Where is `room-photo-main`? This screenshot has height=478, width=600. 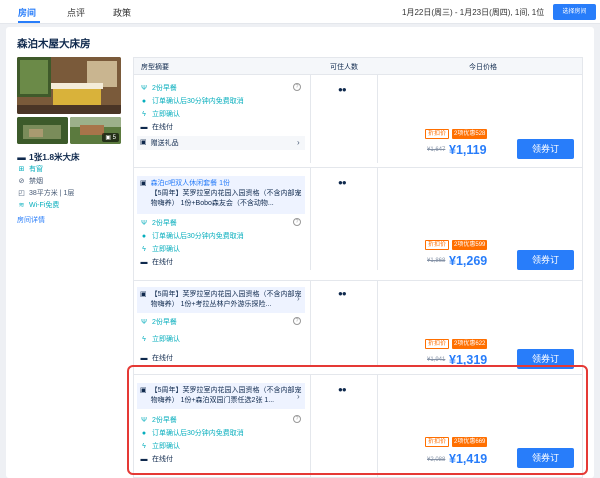
room-photo-main is located at coordinates (69, 85).